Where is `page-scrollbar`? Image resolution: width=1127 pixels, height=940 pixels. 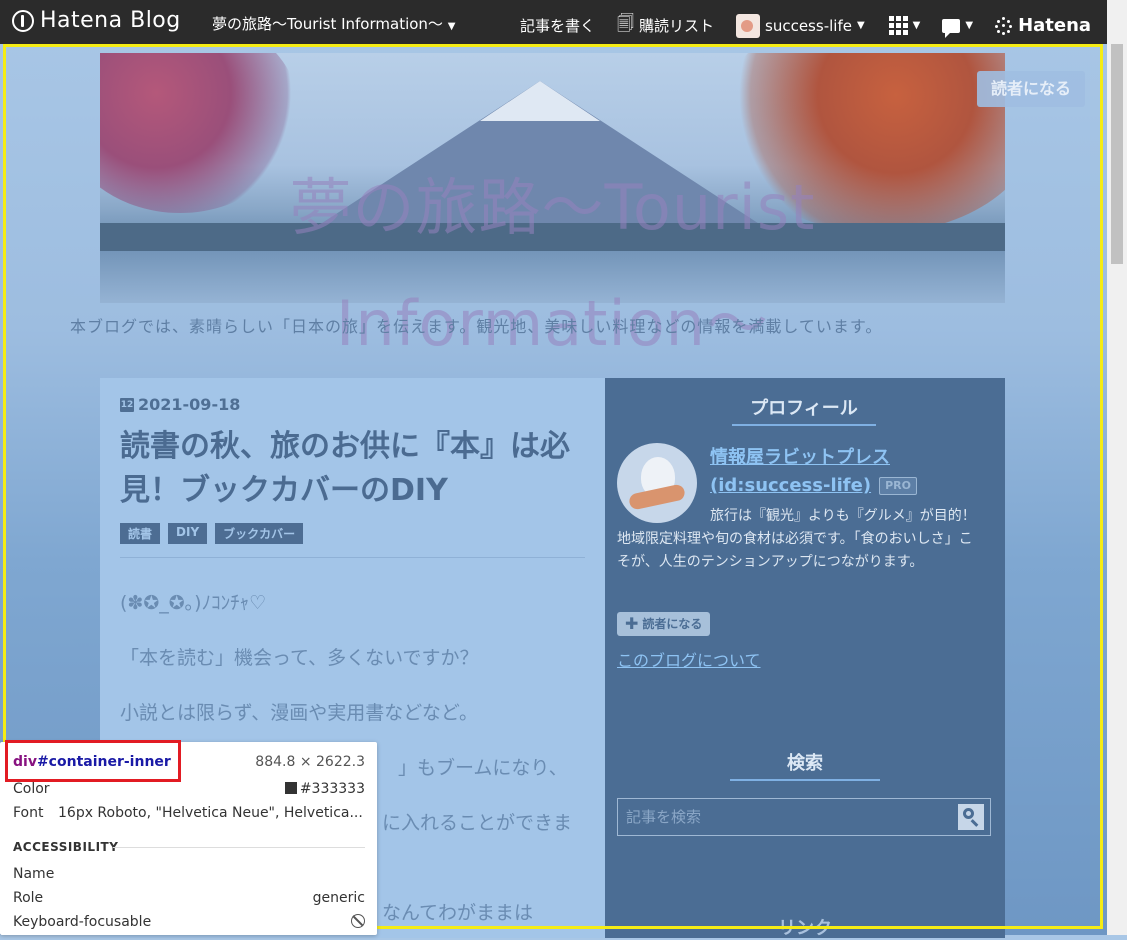 page-scrollbar is located at coordinates (1117, 467).